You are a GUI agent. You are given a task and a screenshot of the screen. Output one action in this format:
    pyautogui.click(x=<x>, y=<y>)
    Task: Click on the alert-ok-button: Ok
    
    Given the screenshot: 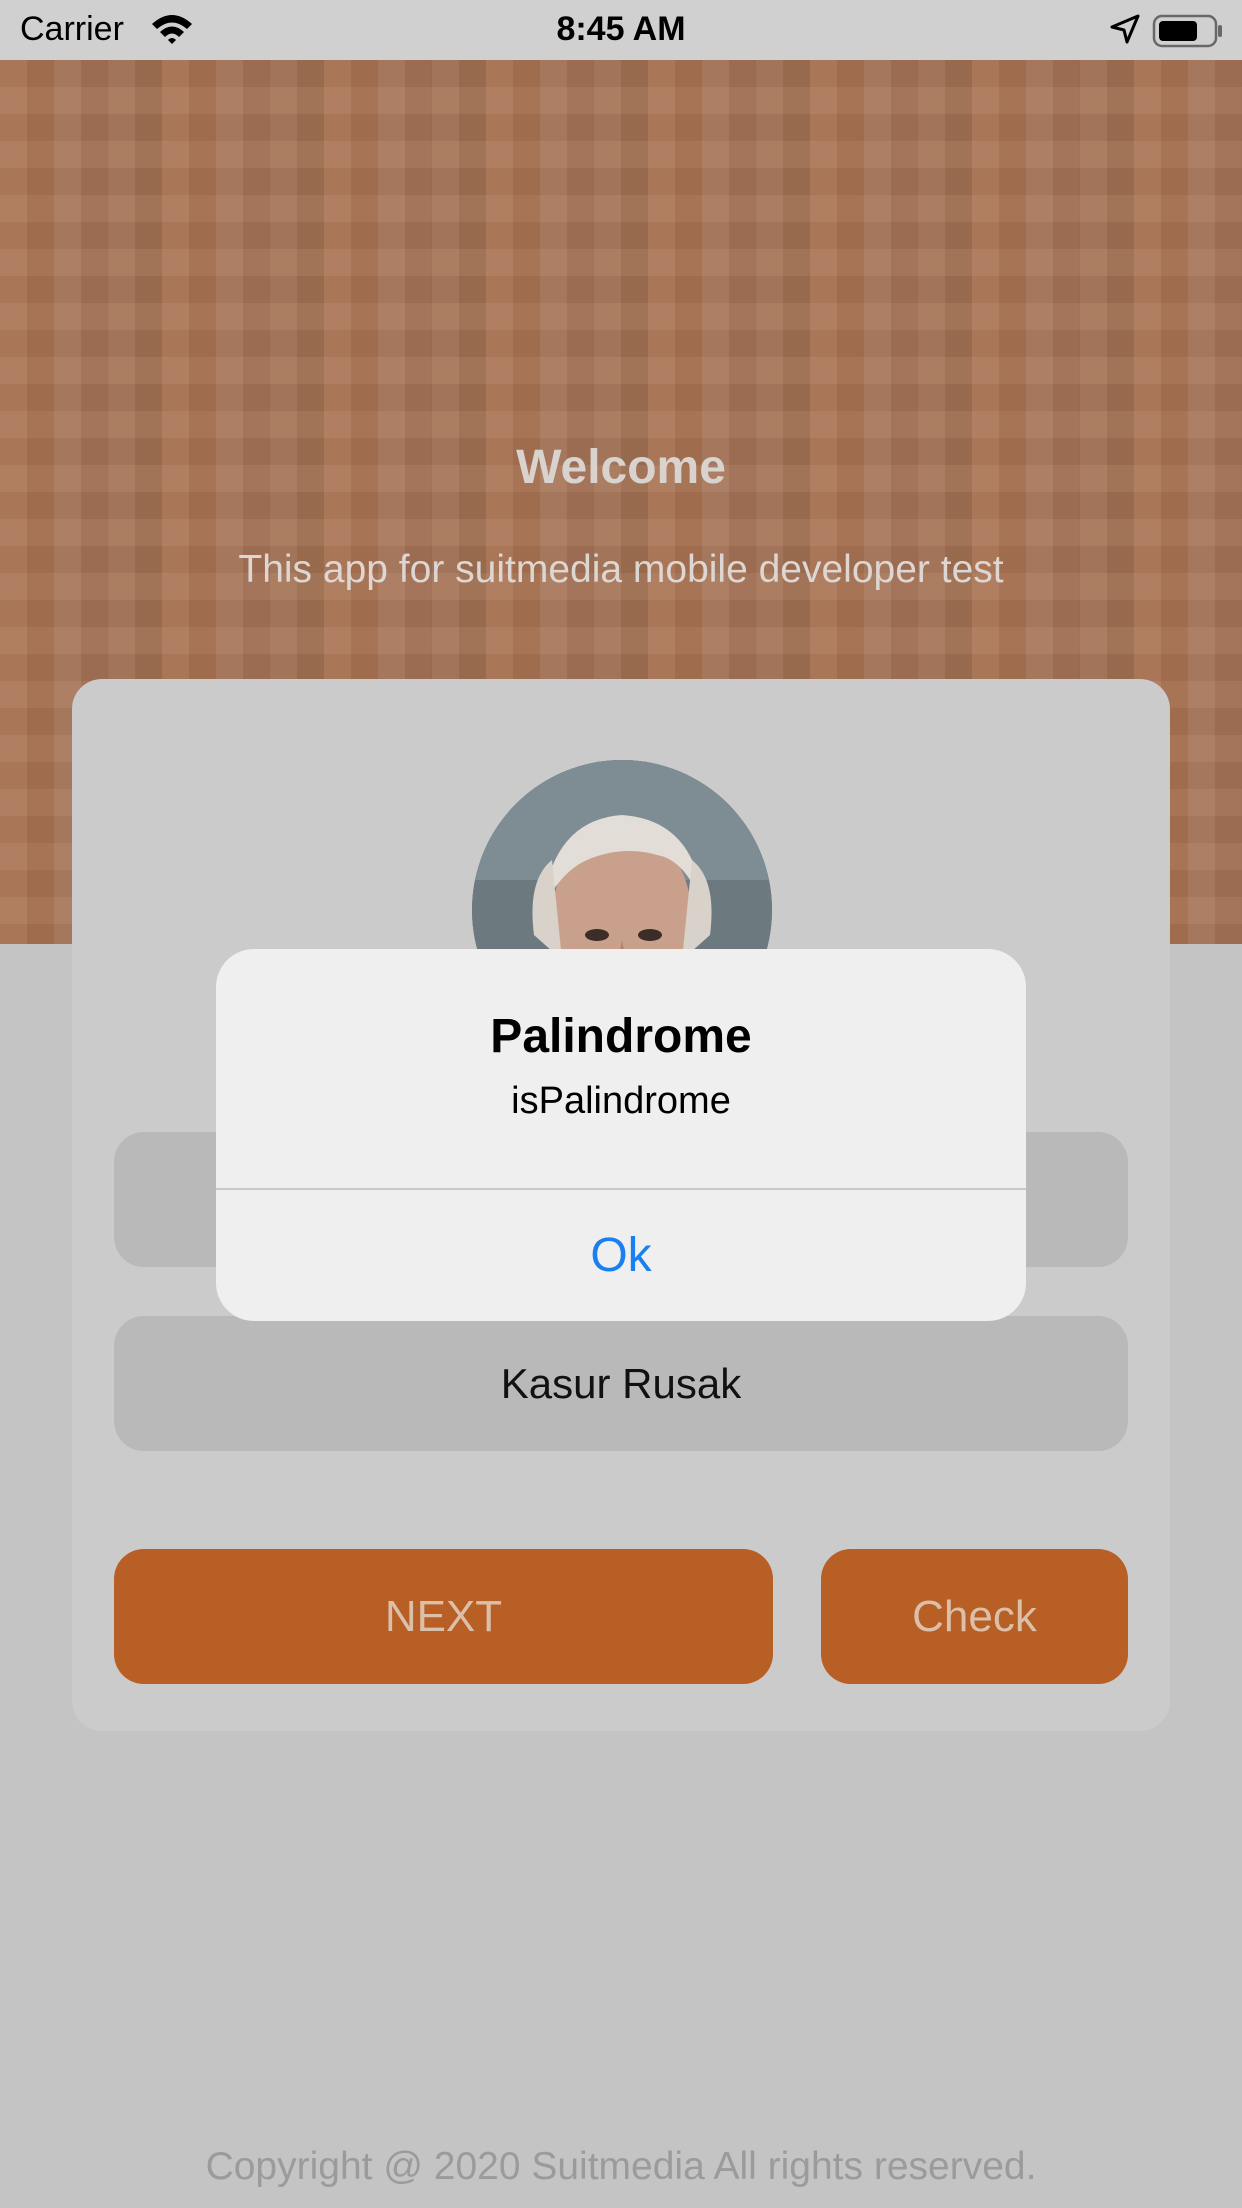 What is the action you would take?
    pyautogui.click(x=621, y=1255)
    